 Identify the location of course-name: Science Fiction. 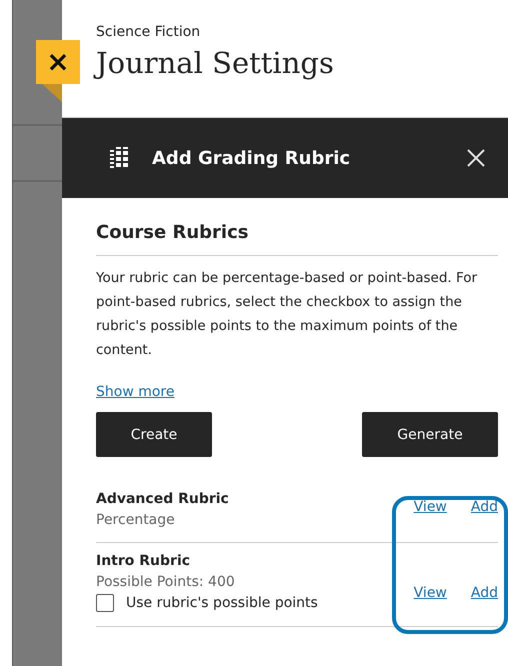
(149, 32).